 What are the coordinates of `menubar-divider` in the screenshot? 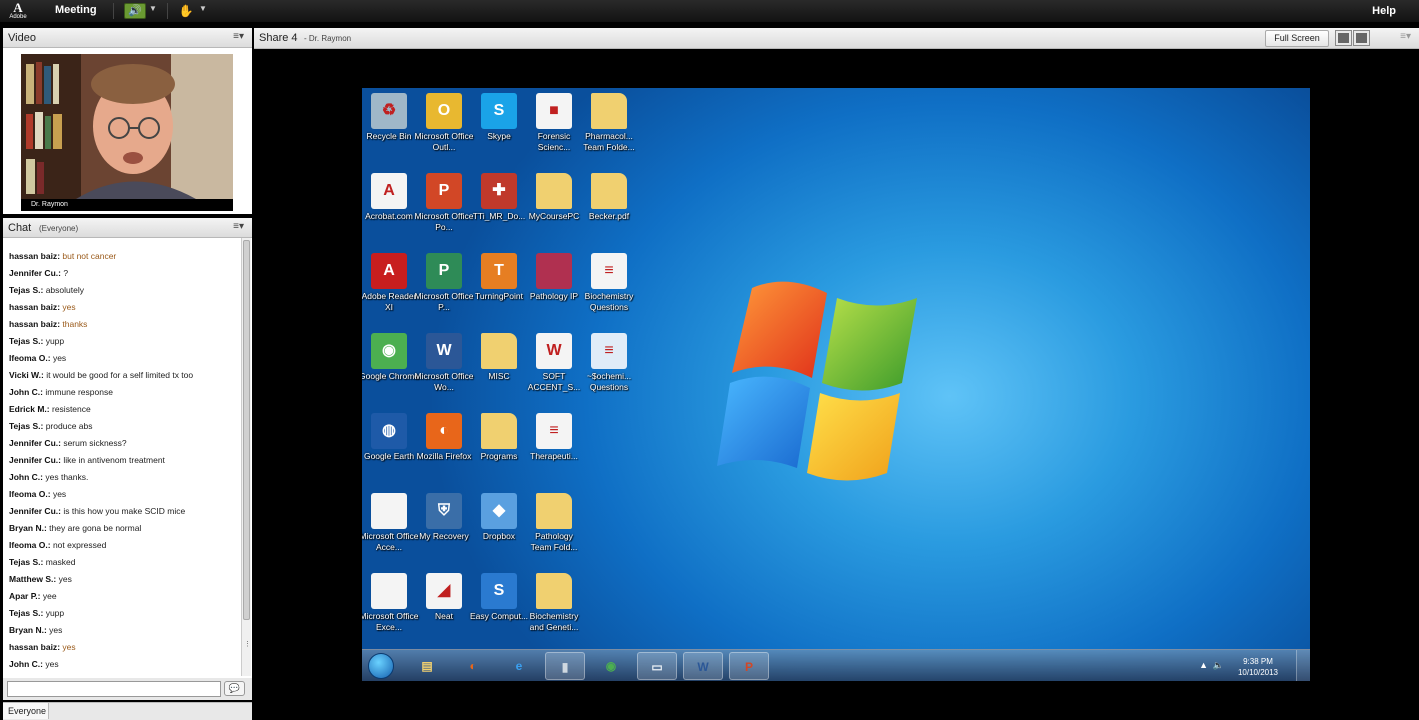 It's located at (167, 11).